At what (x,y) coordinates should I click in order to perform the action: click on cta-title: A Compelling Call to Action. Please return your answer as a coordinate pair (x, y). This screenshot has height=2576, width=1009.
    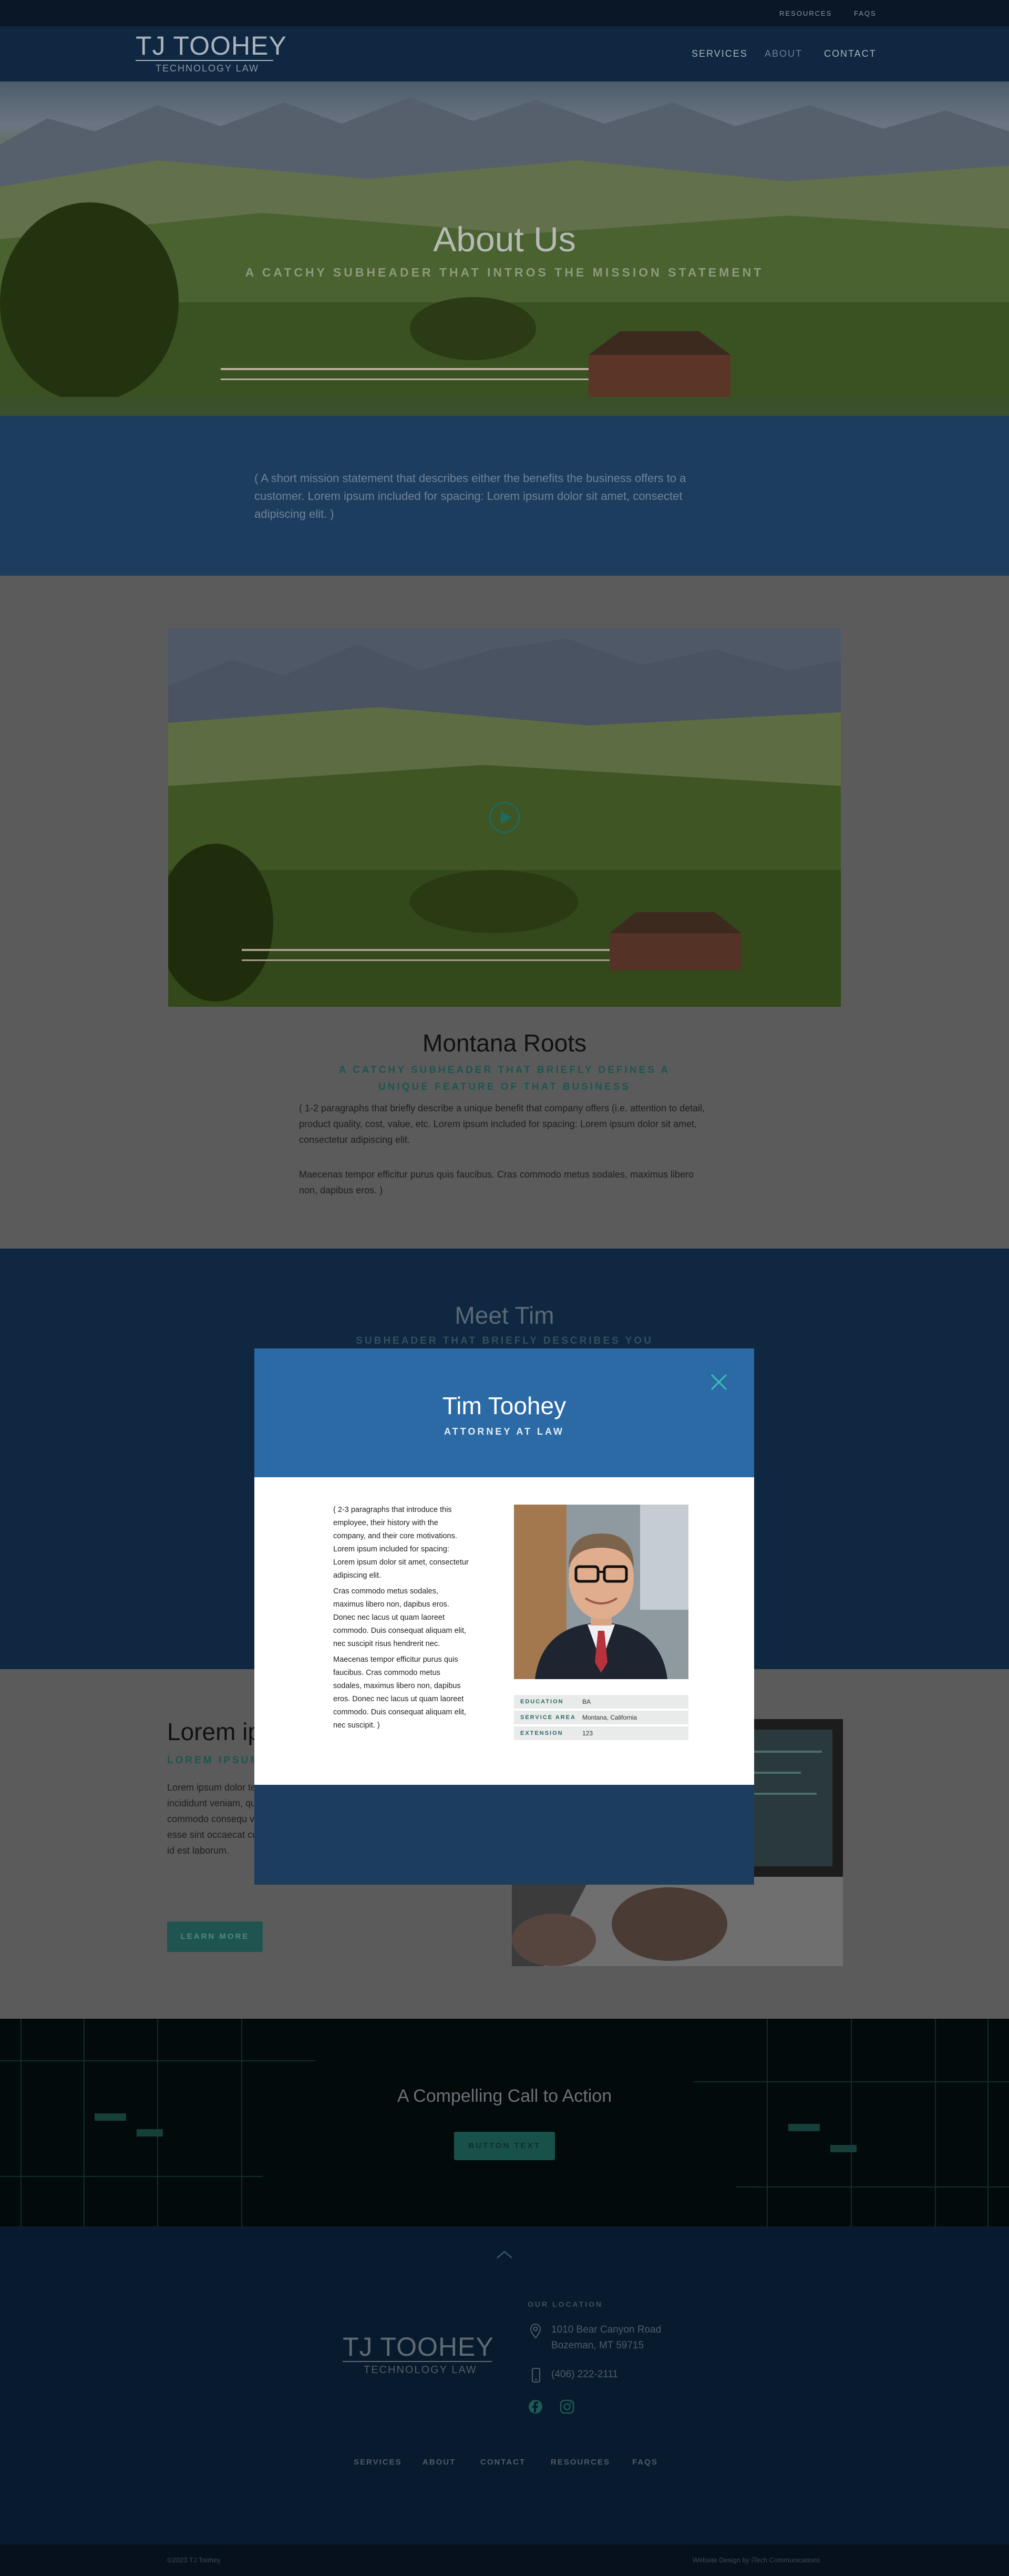
    Looking at the image, I should click on (504, 2096).